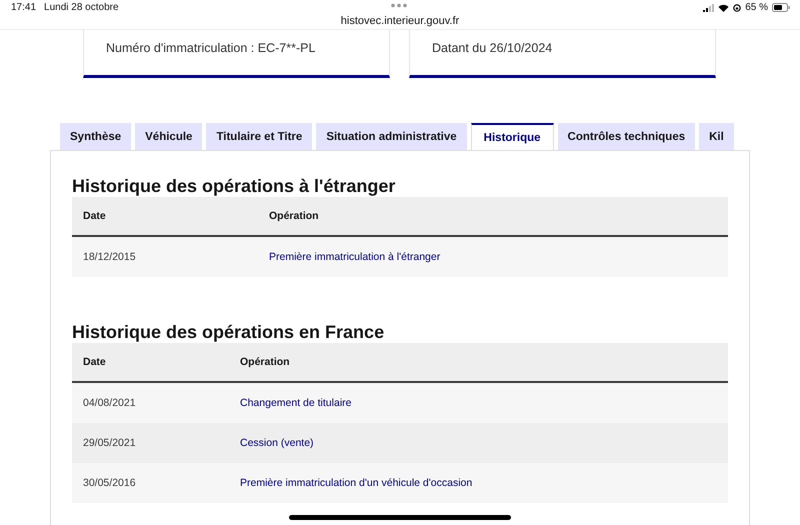 Image resolution: width=800 pixels, height=525 pixels. Describe the element at coordinates (716, 136) in the screenshot. I see `tab: Kil` at that location.